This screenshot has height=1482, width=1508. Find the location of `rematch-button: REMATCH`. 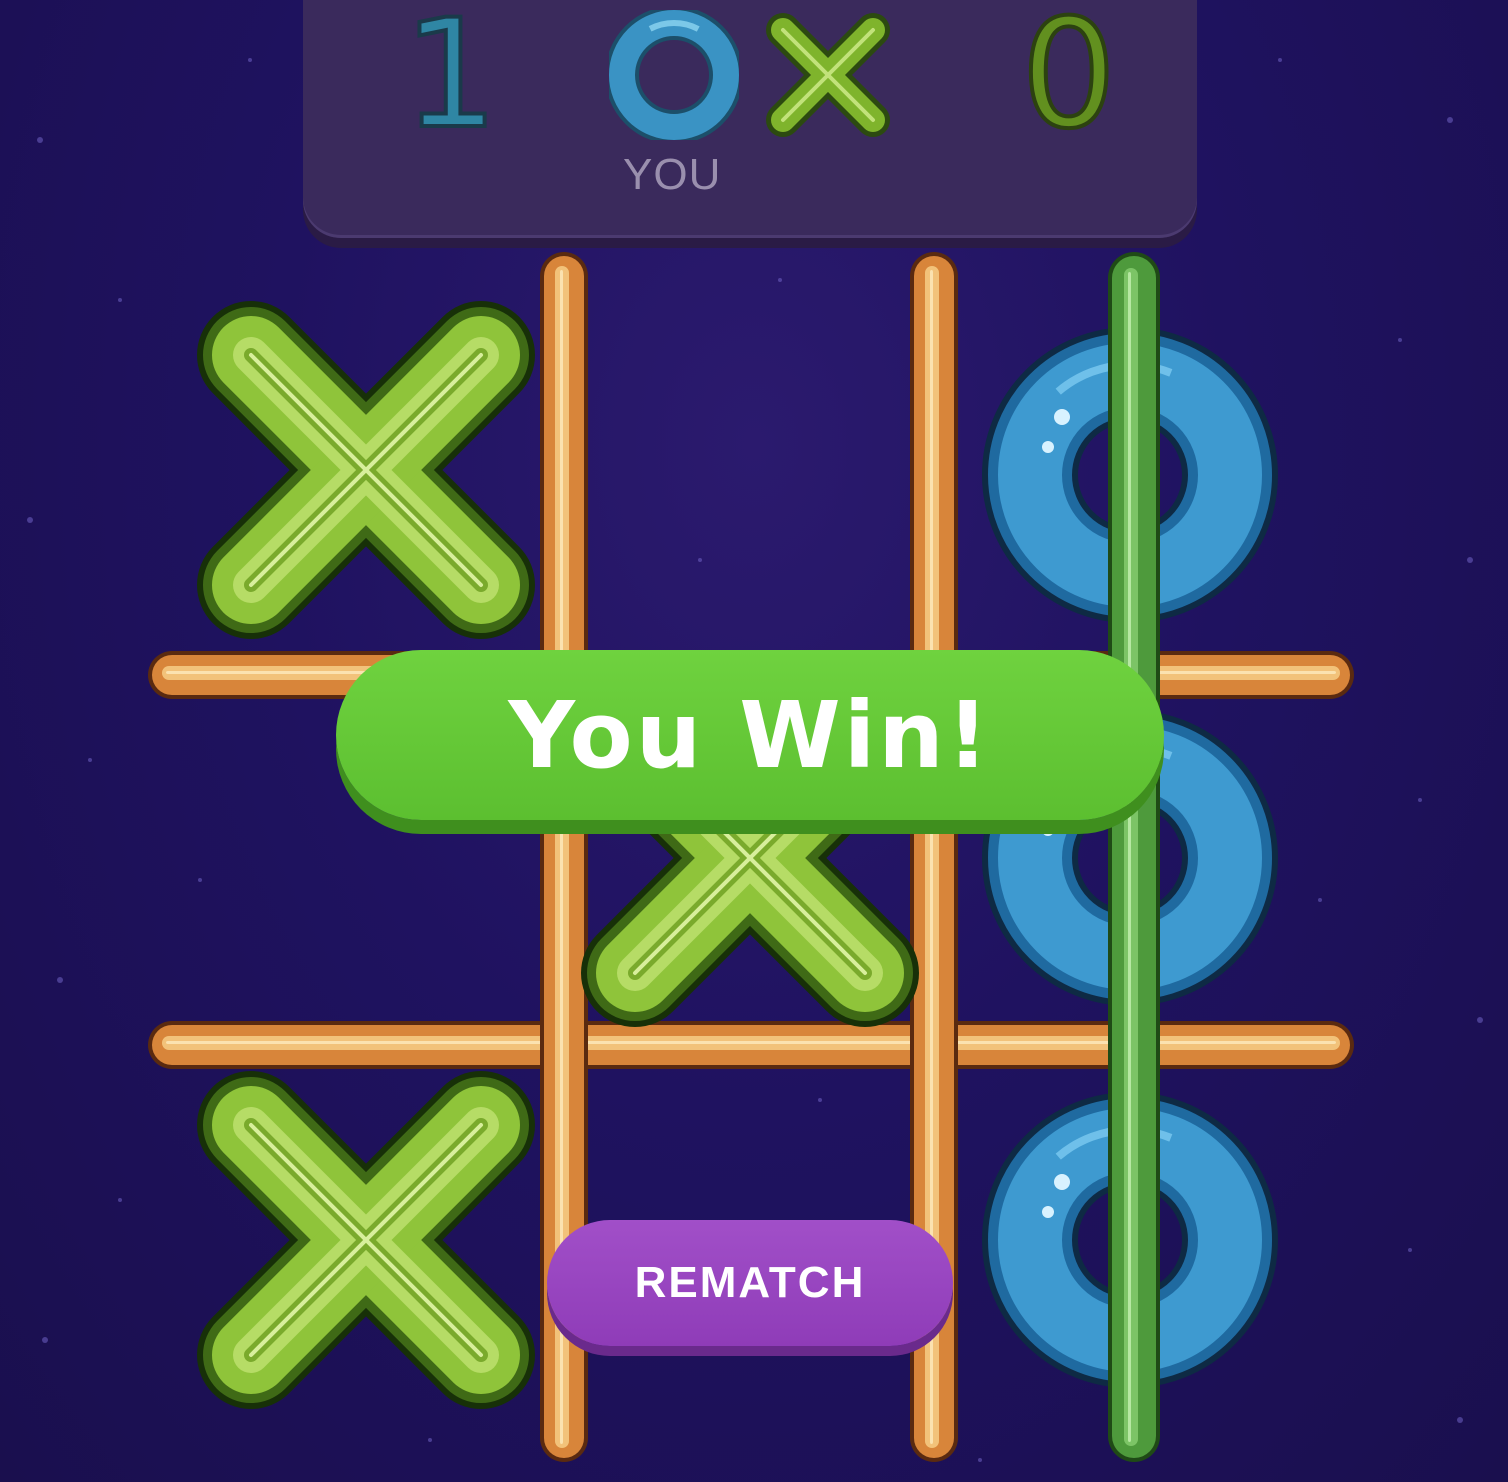

rematch-button: REMATCH is located at coordinates (750, 1283).